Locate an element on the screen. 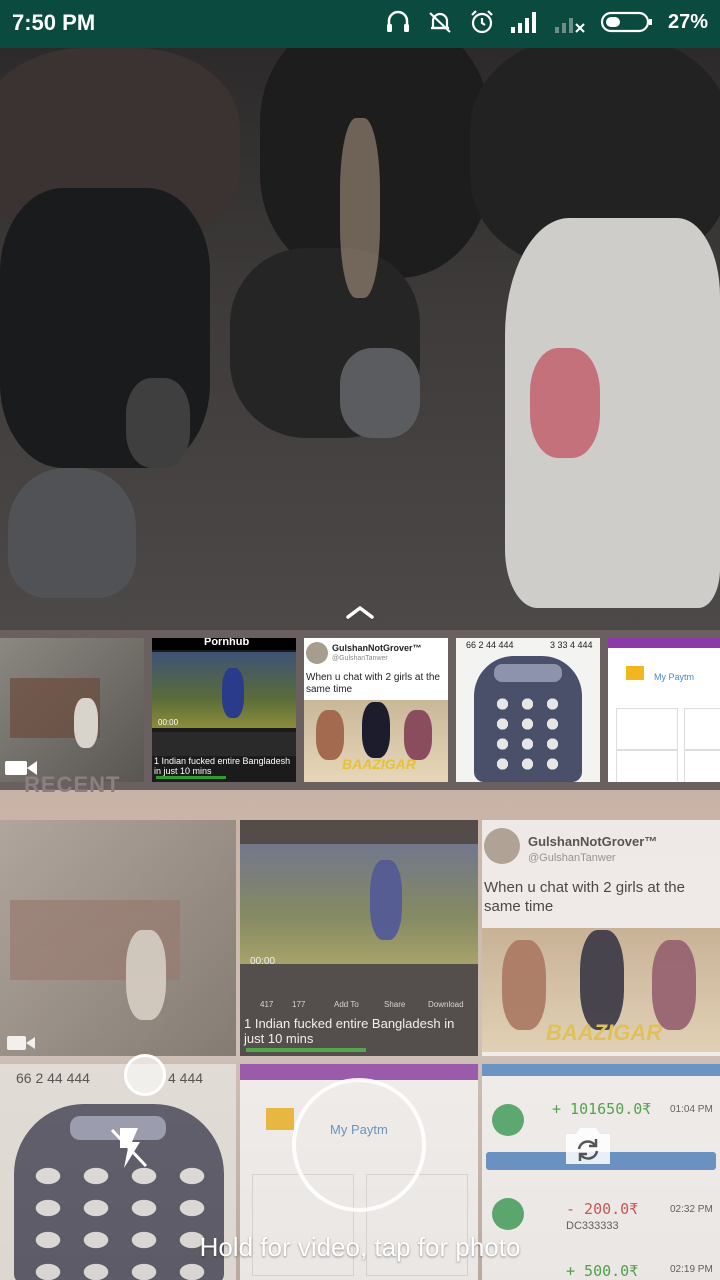 The height and width of the screenshot is (1280, 720). signal-icon is located at coordinates (525, 22).